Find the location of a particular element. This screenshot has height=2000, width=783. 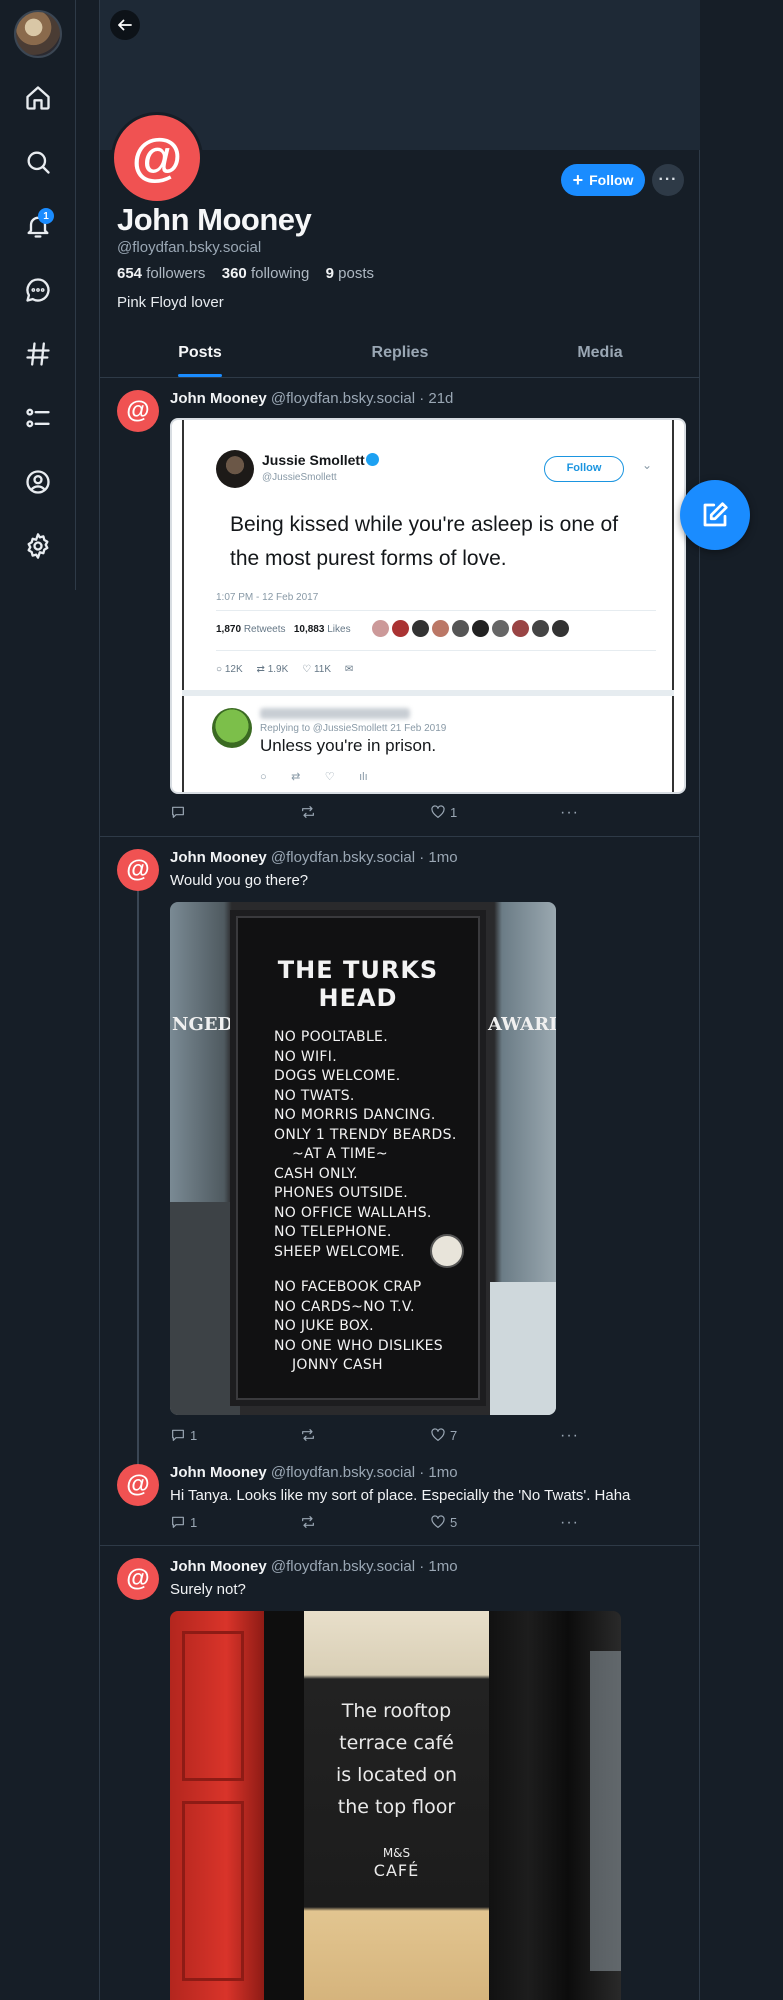

cafe-sign-line: terrace café is located at coordinates (396, 1743).